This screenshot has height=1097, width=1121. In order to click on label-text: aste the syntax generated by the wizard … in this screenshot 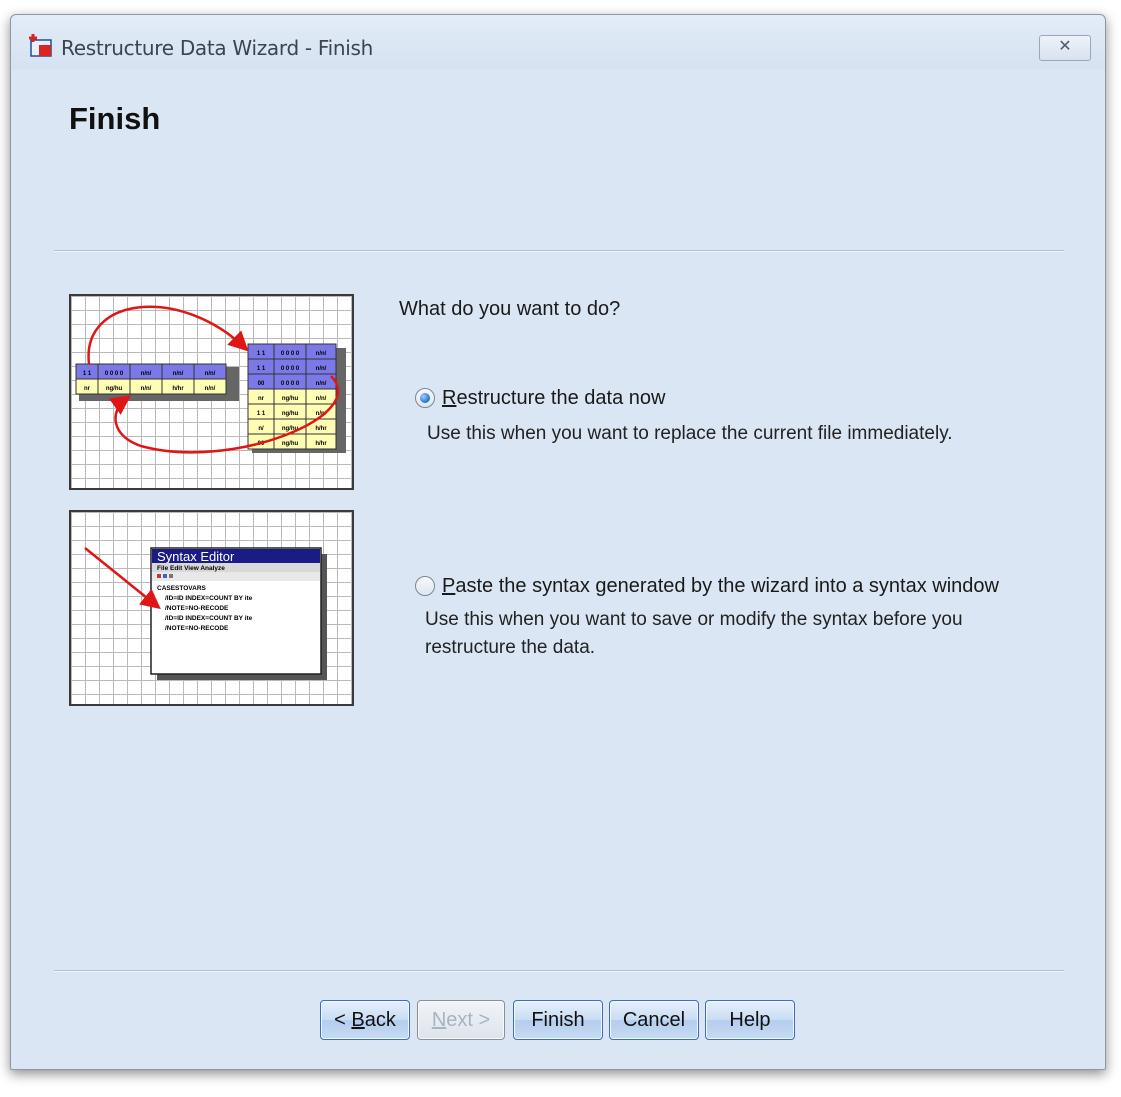, I will do `click(727, 586)`.